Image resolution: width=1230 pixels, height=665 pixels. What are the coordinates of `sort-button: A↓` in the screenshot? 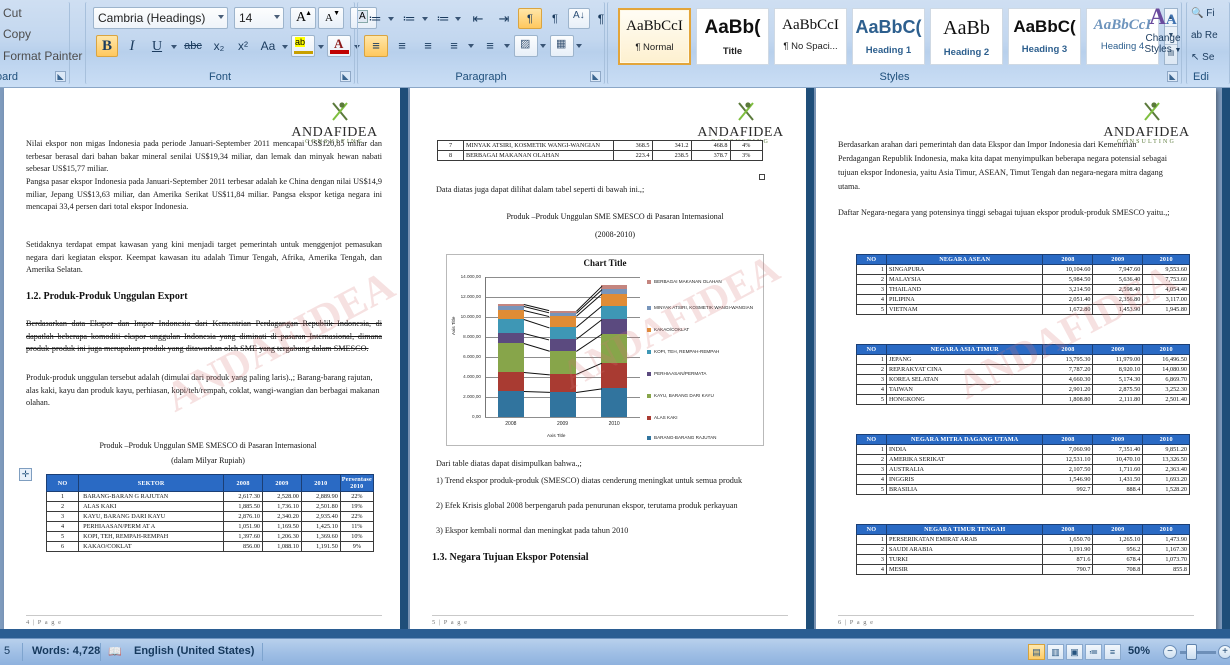 It's located at (579, 18).